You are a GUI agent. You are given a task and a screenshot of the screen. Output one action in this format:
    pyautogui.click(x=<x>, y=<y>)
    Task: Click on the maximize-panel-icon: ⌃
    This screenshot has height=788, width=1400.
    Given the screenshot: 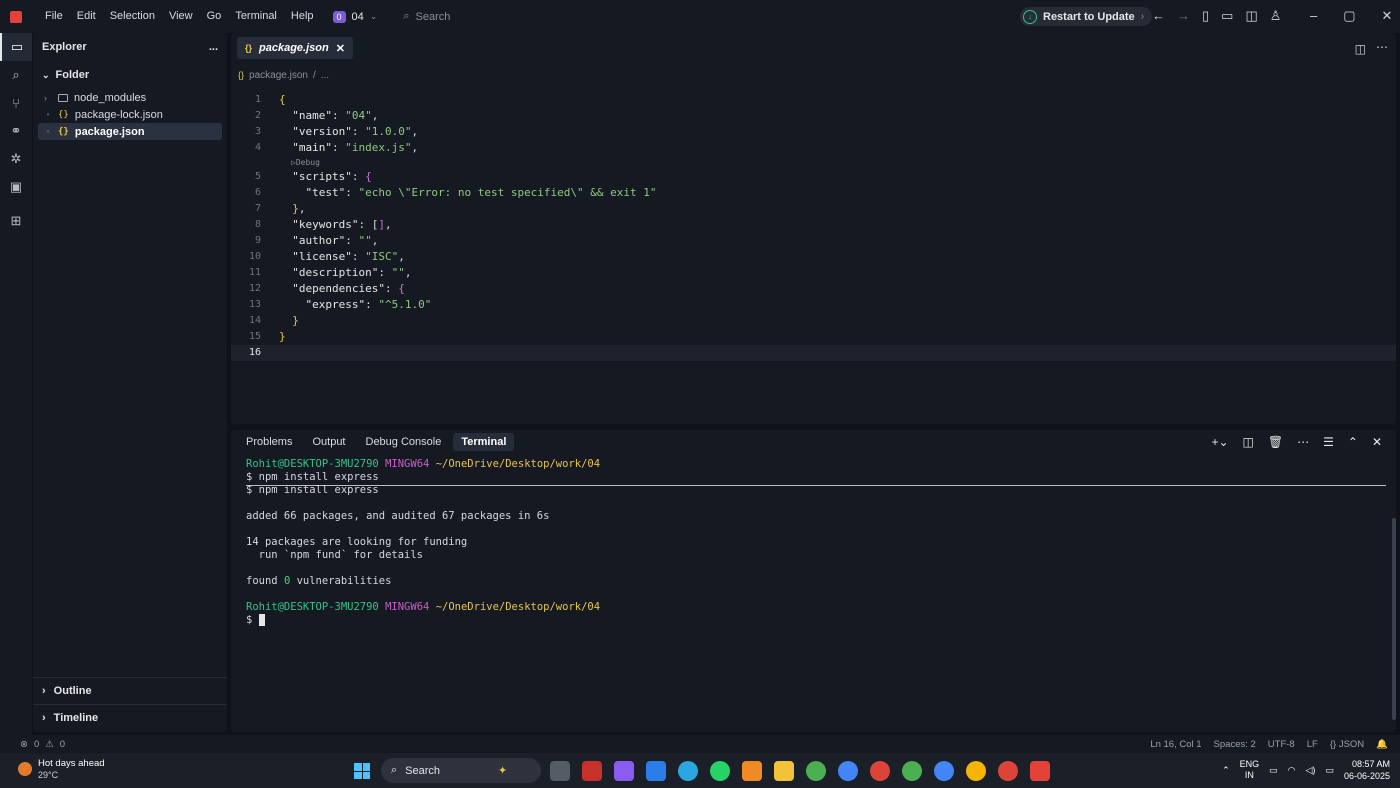 What is the action you would take?
    pyautogui.click(x=1353, y=442)
    